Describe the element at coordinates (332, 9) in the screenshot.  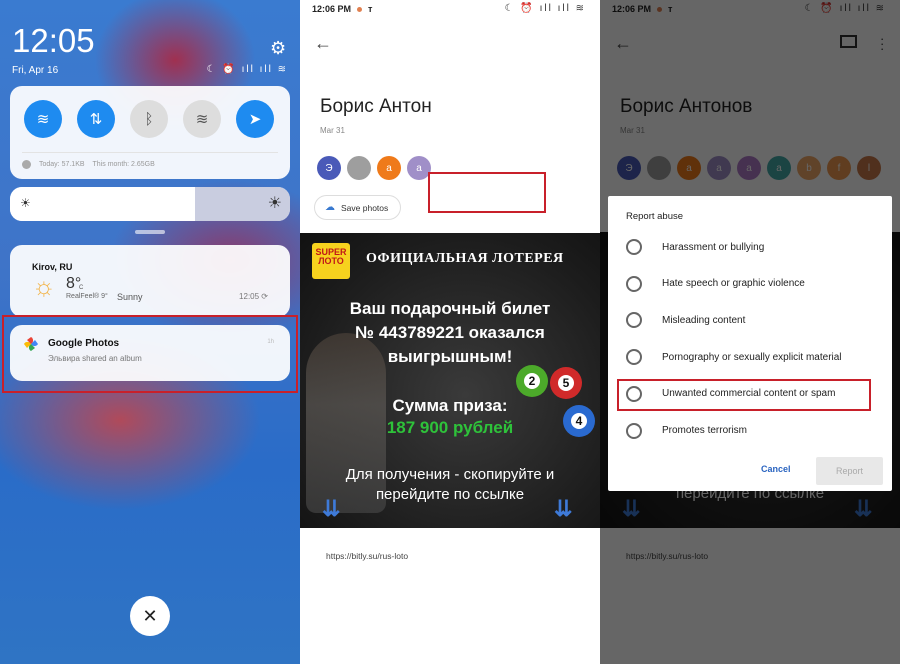
I see `status-time: 12:06 PM` at that location.